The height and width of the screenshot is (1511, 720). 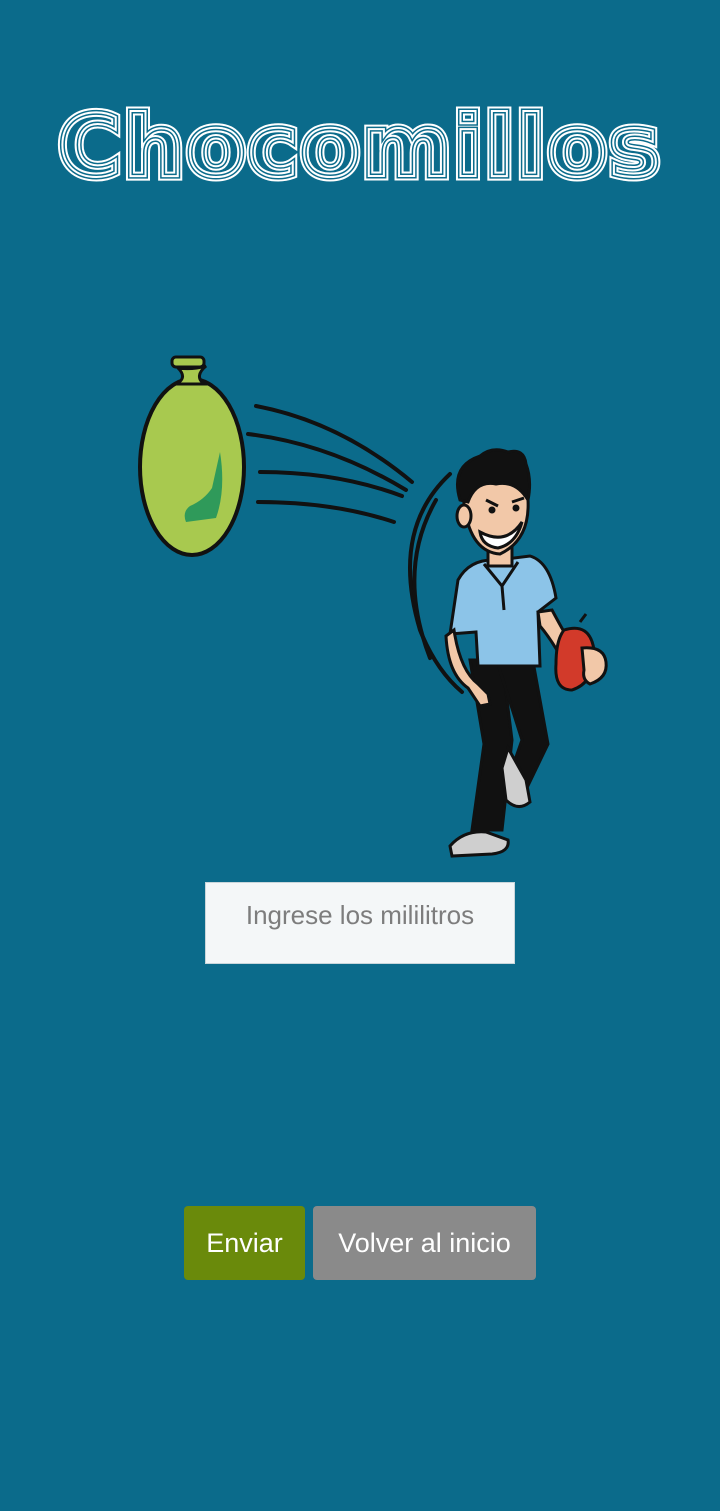 I want to click on page-title: Chocomillos Chocomillos Chocomillos, so click(x=360, y=148).